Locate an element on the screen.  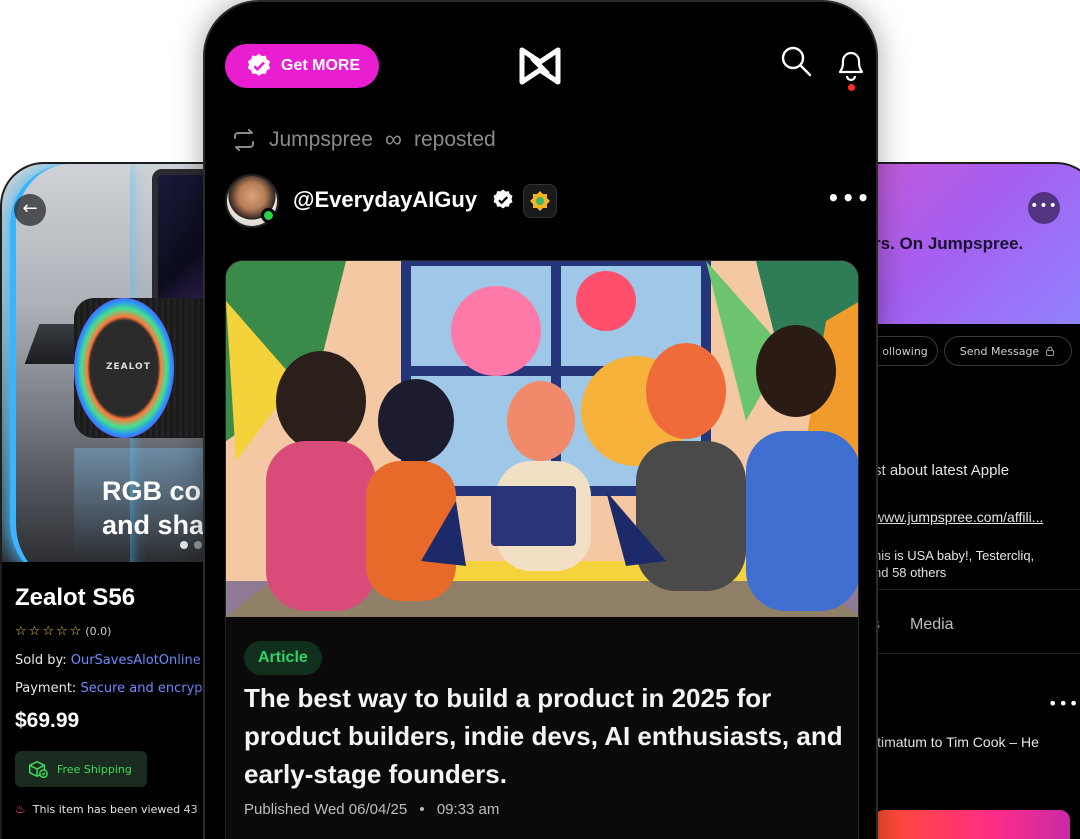
profile-banner: rs. On Jumpspree. ••• is located at coordinates (971, 244).